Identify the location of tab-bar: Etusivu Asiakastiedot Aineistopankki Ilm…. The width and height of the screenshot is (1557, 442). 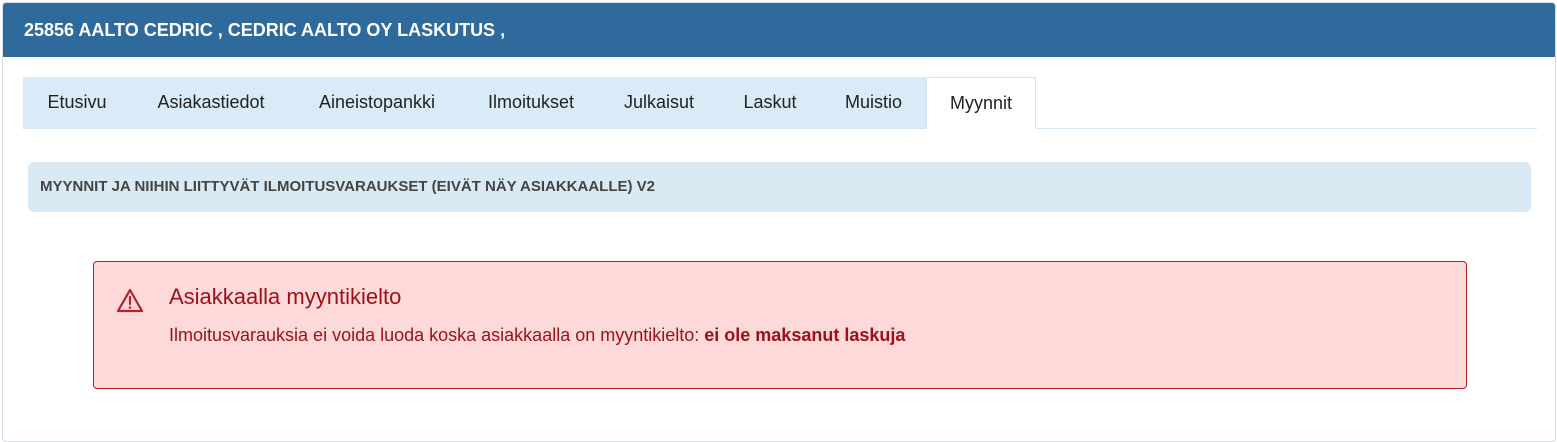
(780, 103).